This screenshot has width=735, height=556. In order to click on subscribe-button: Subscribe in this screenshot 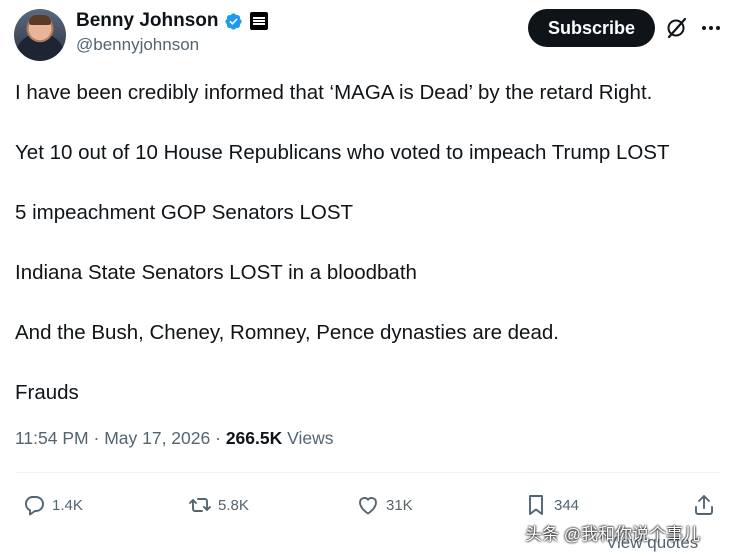, I will do `click(591, 28)`.